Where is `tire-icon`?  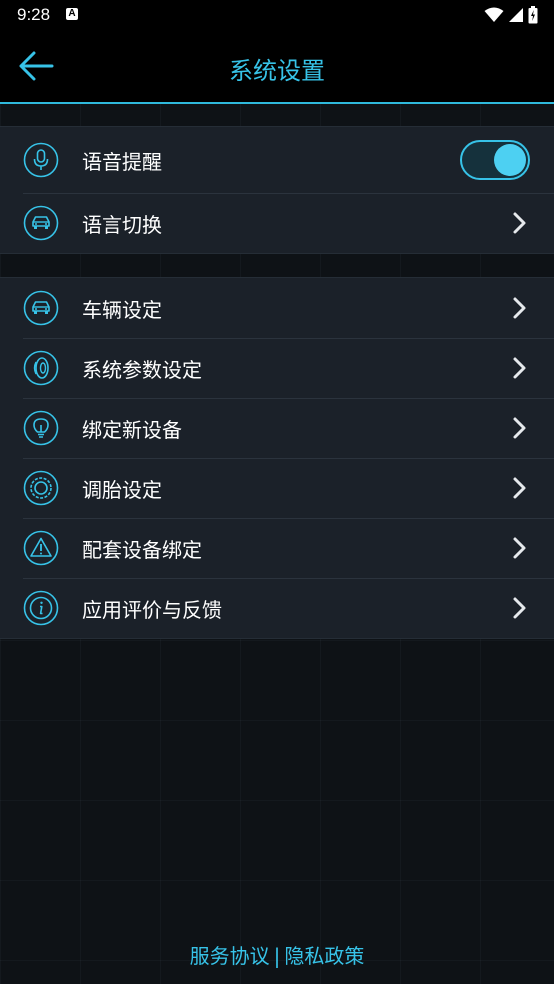 tire-icon is located at coordinates (41, 368).